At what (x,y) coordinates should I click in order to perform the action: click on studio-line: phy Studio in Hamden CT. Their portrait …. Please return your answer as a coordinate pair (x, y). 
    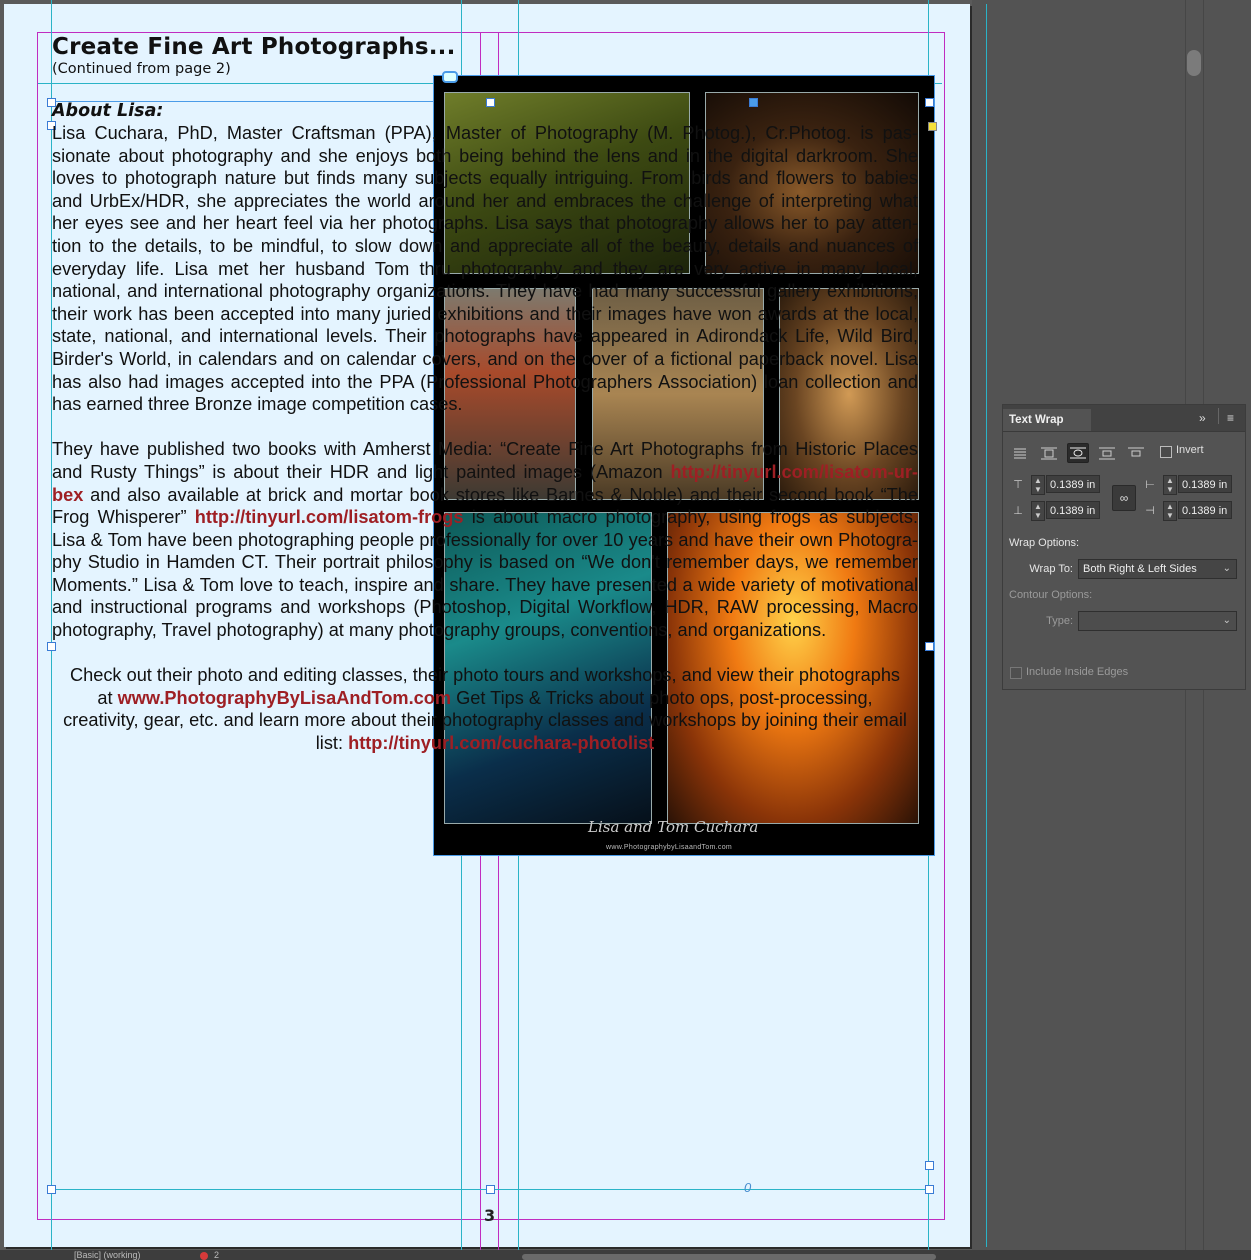
    Looking at the image, I should click on (485, 562).